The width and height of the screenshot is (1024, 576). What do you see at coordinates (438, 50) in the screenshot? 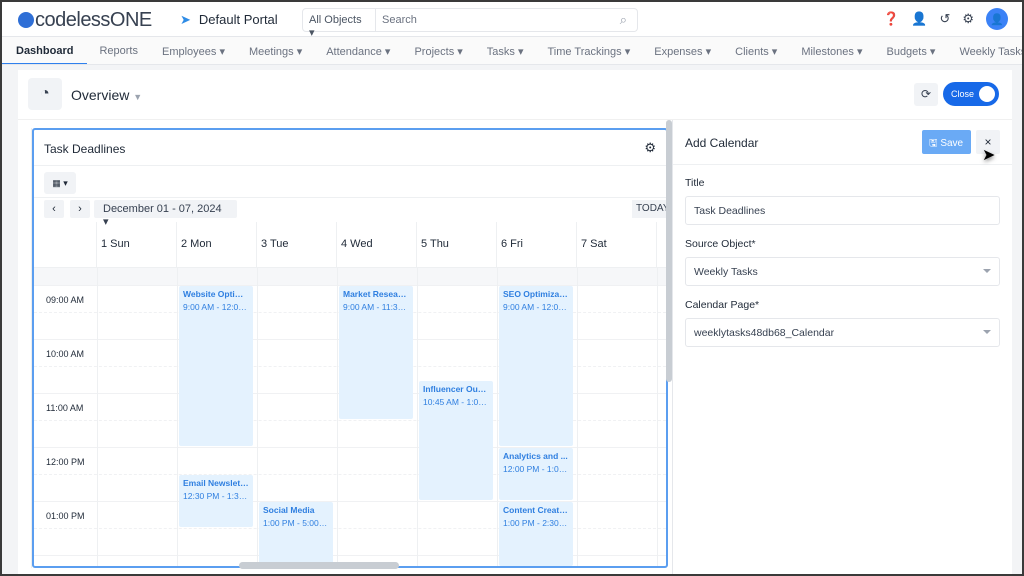
I see `nav-tab: Projects ▾` at bounding box center [438, 50].